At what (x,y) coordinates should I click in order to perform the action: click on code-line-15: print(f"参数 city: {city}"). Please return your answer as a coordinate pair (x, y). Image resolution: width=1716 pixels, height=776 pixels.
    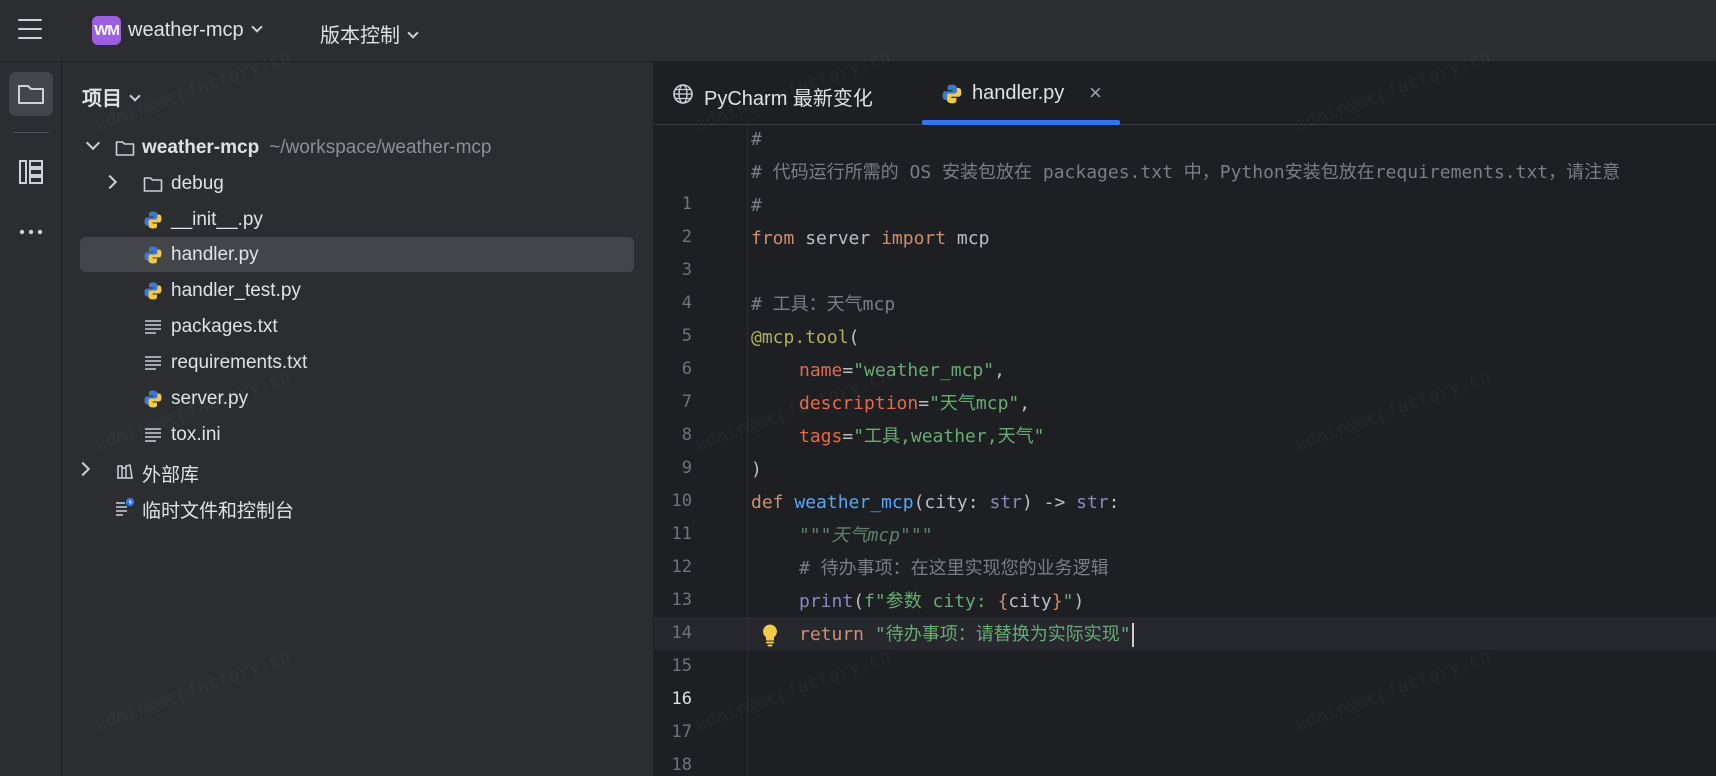
    Looking at the image, I should click on (941, 602).